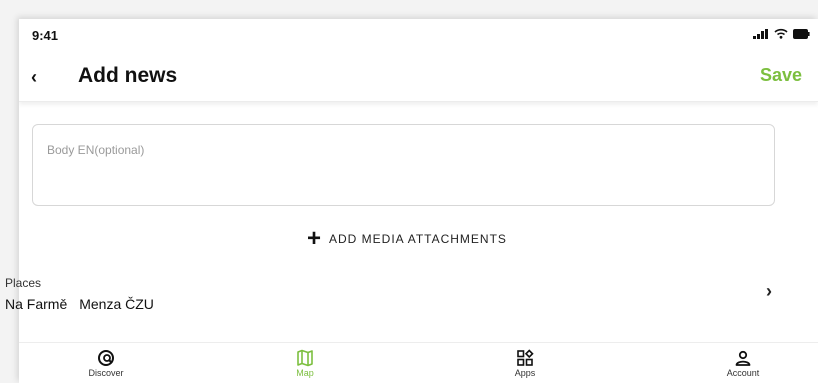 The height and width of the screenshot is (383, 818). I want to click on app-header: ‹ Add news Save, so click(418, 77).